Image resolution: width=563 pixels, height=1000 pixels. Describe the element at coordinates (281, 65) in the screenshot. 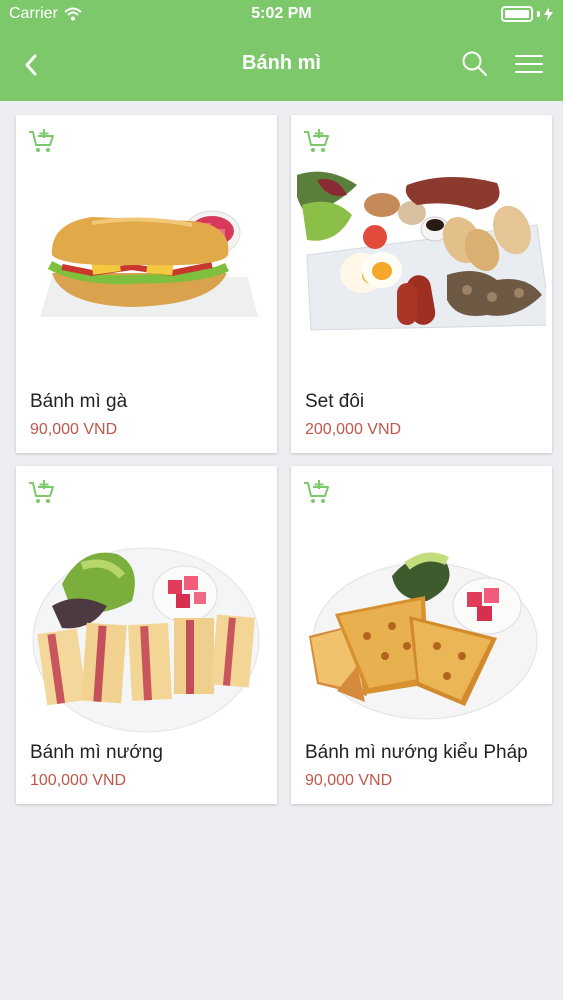

I see `navigation-bar: Bánh mì` at that location.